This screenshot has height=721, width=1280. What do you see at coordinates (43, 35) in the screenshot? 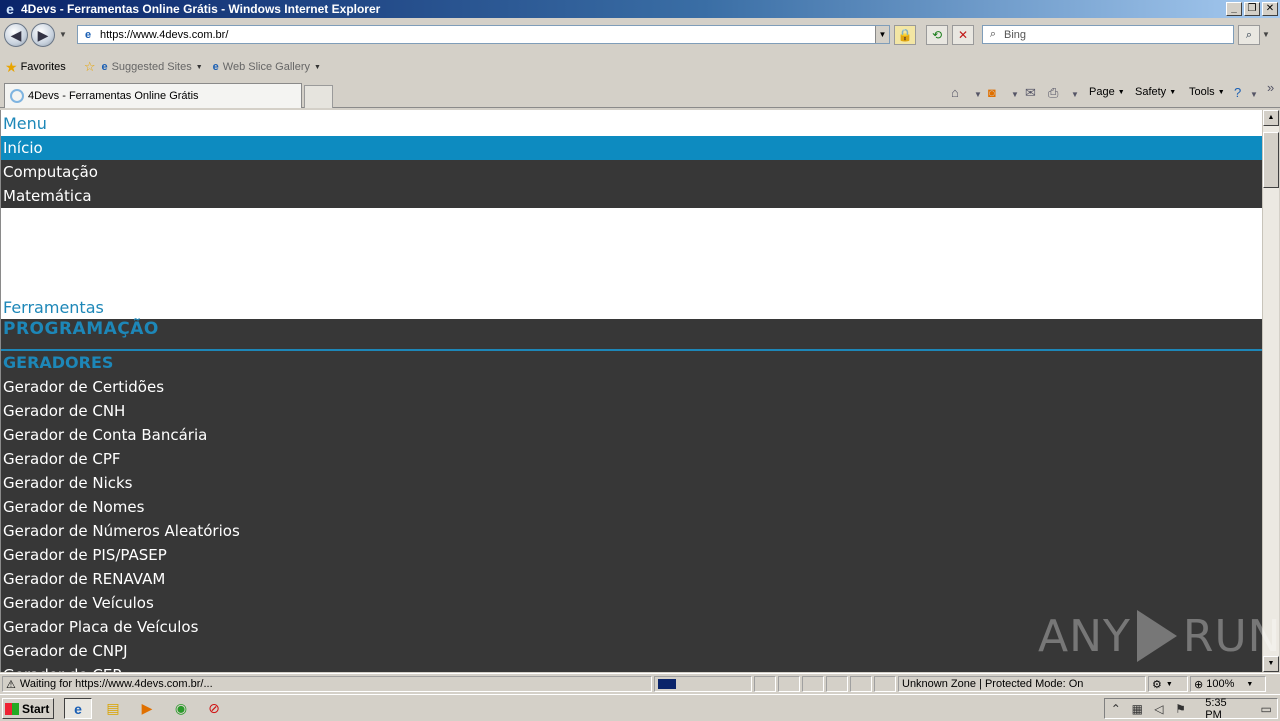
I see `forward-button: ▶` at bounding box center [43, 35].